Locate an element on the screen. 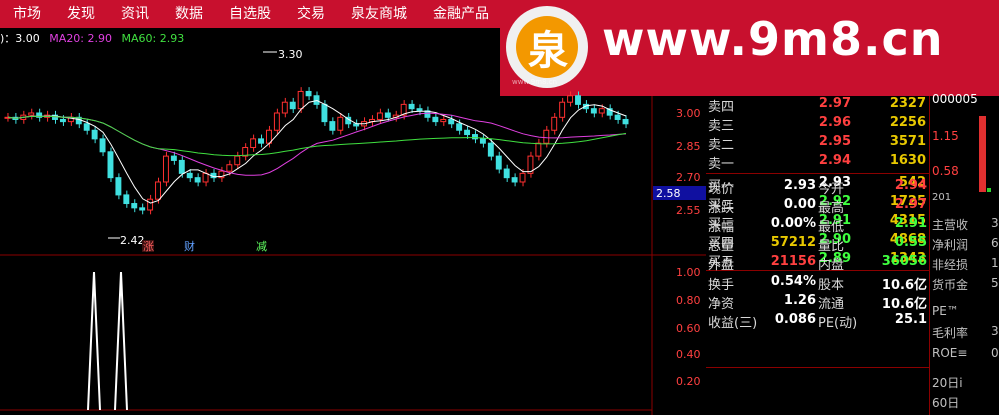  sell-volume: 3571 is located at coordinates (907, 141).